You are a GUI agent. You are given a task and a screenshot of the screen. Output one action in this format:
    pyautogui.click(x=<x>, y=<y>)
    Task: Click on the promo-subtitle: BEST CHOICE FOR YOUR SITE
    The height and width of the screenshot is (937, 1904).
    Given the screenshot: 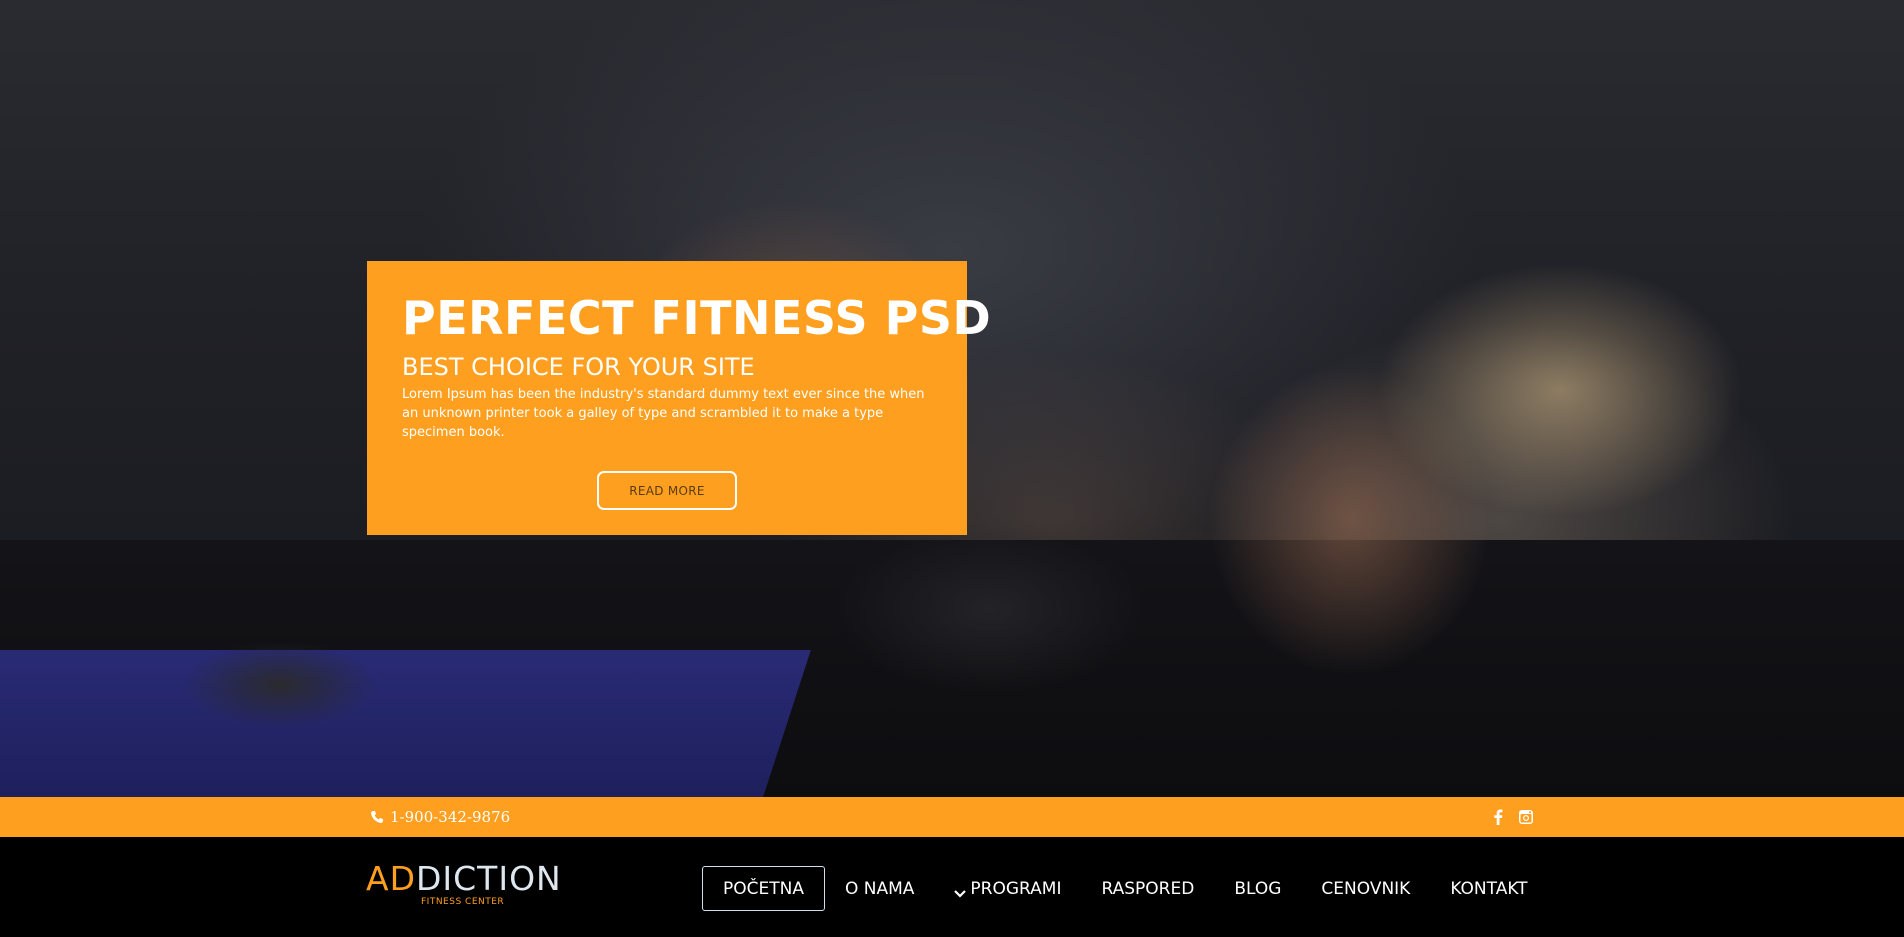 What is the action you would take?
    pyautogui.click(x=578, y=367)
    